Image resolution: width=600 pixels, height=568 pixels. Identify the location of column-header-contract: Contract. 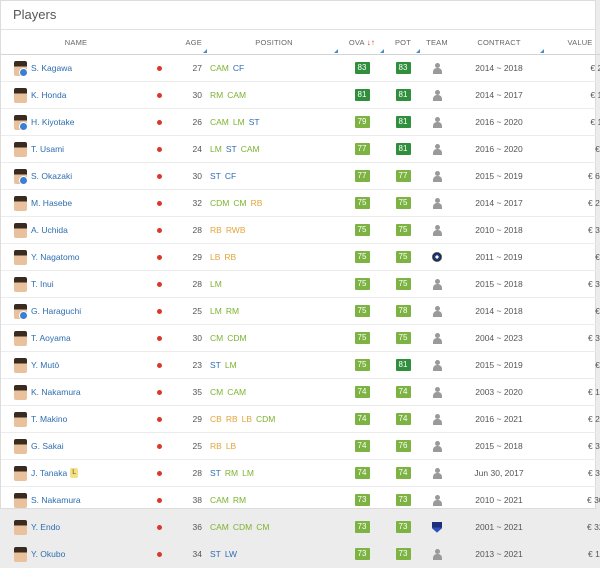
(499, 42).